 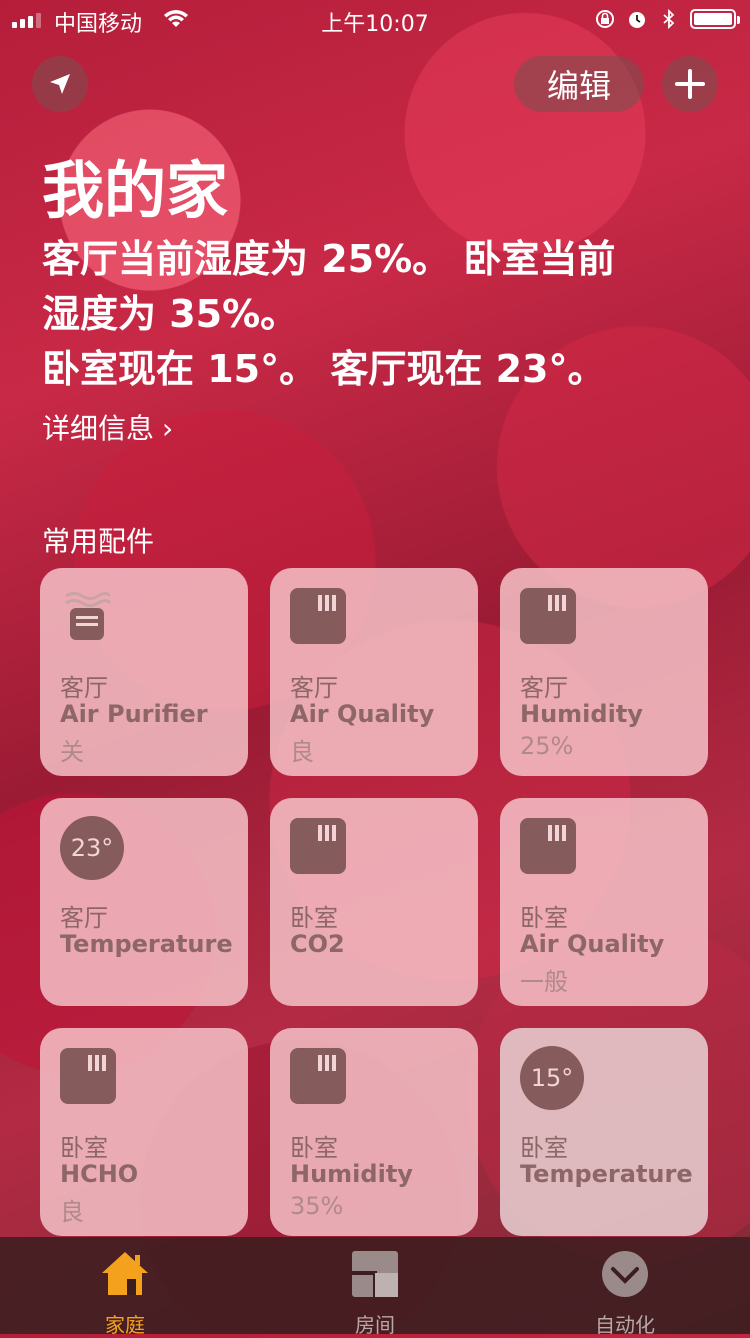 I want to click on details-link: 详细信息 ›, so click(x=107, y=427).